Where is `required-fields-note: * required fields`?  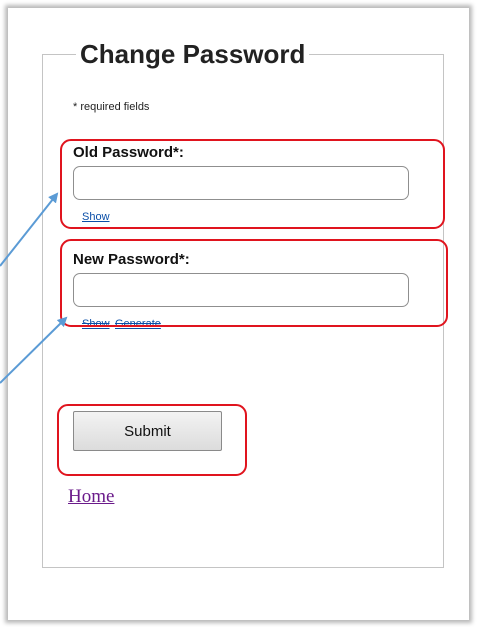 required-fields-note: * required fields is located at coordinates (111, 107).